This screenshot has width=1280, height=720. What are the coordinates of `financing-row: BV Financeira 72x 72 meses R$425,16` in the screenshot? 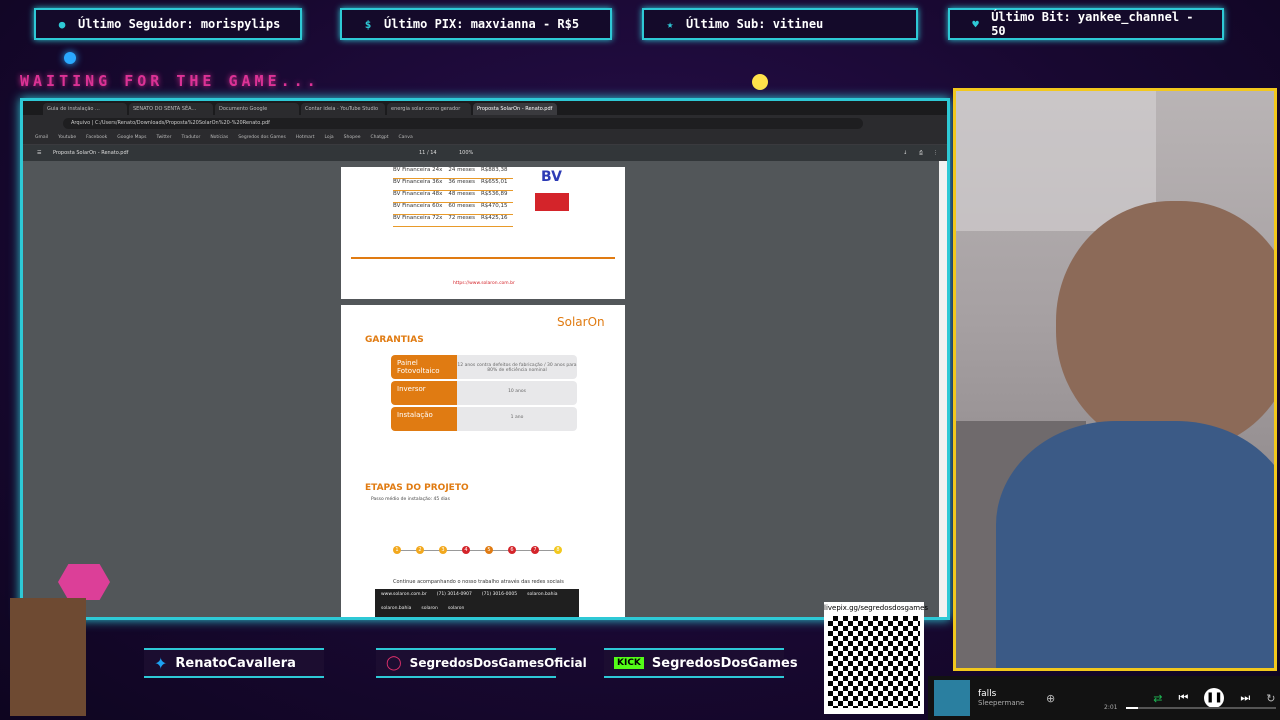 It's located at (453, 221).